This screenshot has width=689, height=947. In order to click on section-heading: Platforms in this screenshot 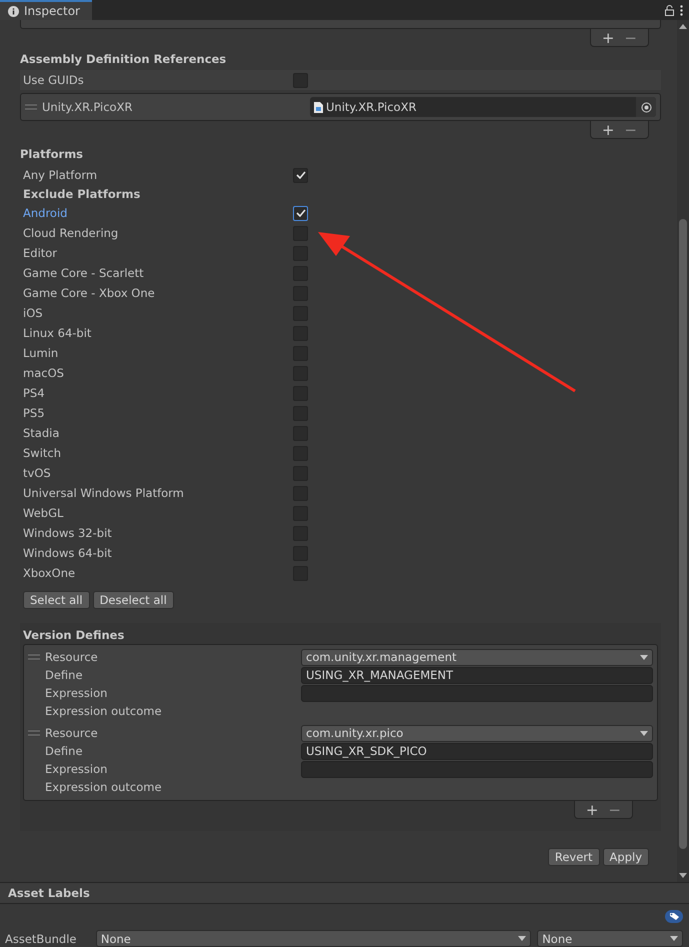, I will do `click(51, 154)`.